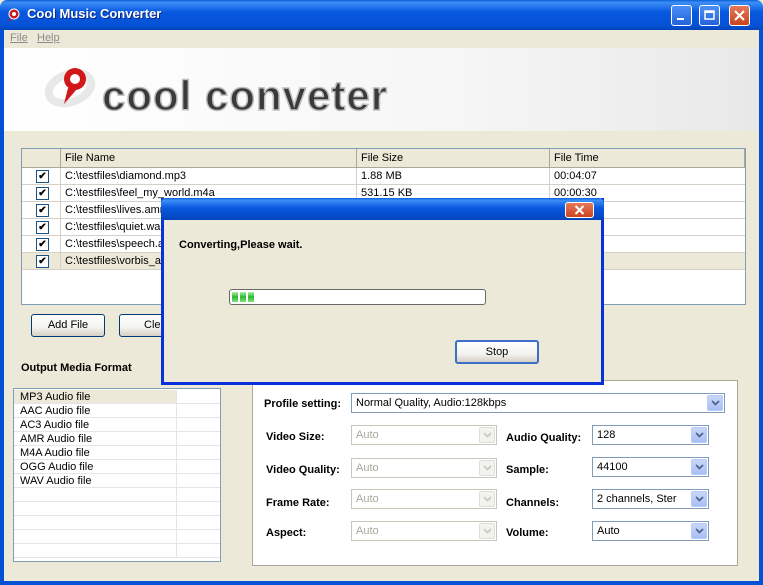 This screenshot has height=585, width=763. Describe the element at coordinates (650, 467) in the screenshot. I see `sample-select: 44100` at that location.